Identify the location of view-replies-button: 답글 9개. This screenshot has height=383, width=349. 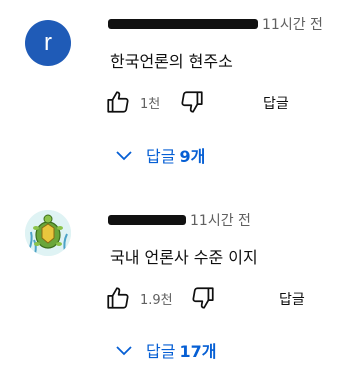
(158, 155).